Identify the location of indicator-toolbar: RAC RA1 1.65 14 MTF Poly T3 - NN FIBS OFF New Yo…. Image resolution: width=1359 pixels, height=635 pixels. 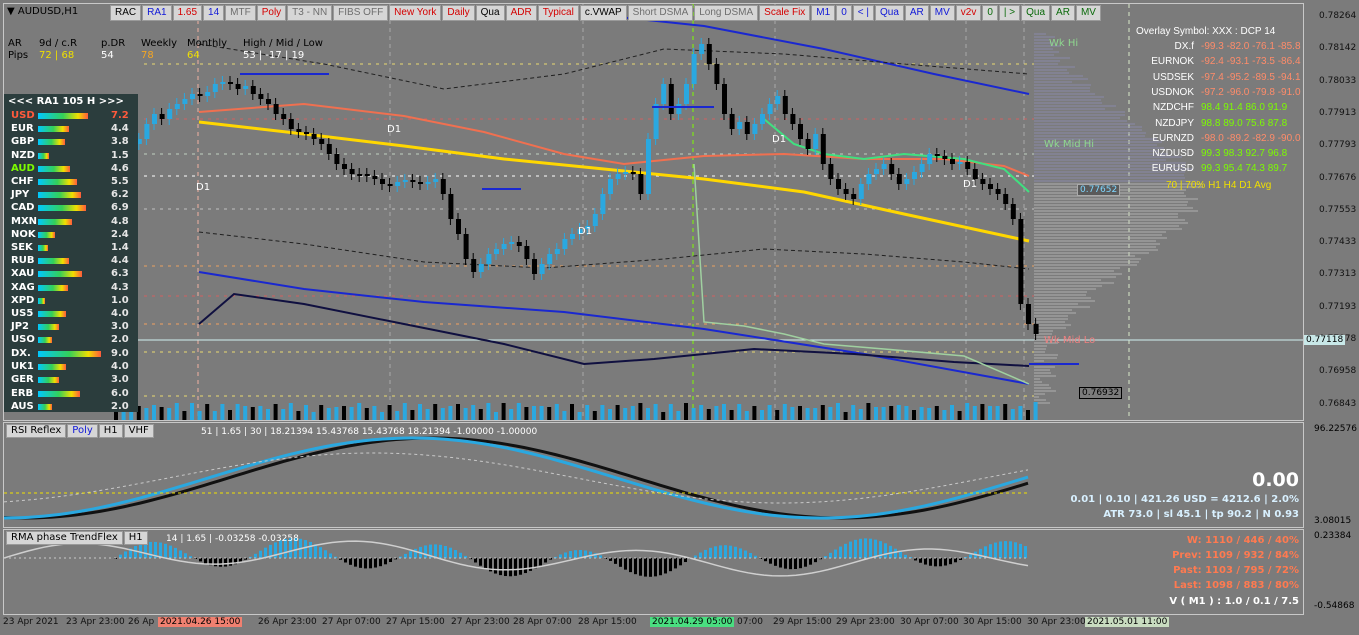
(605, 13).